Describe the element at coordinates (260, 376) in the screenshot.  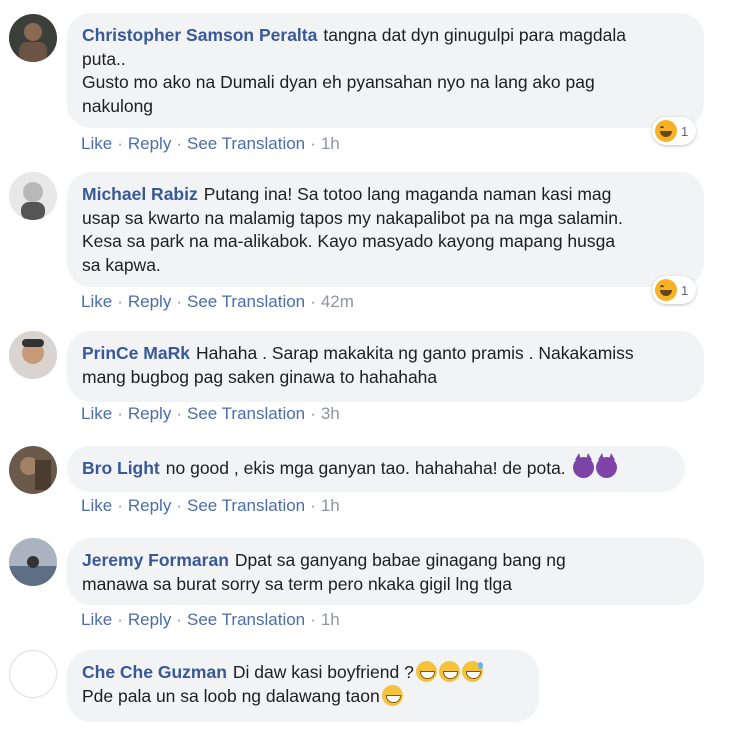
I see `comment-text: mang bugbog pag saken ginawa to hahahaha` at that location.